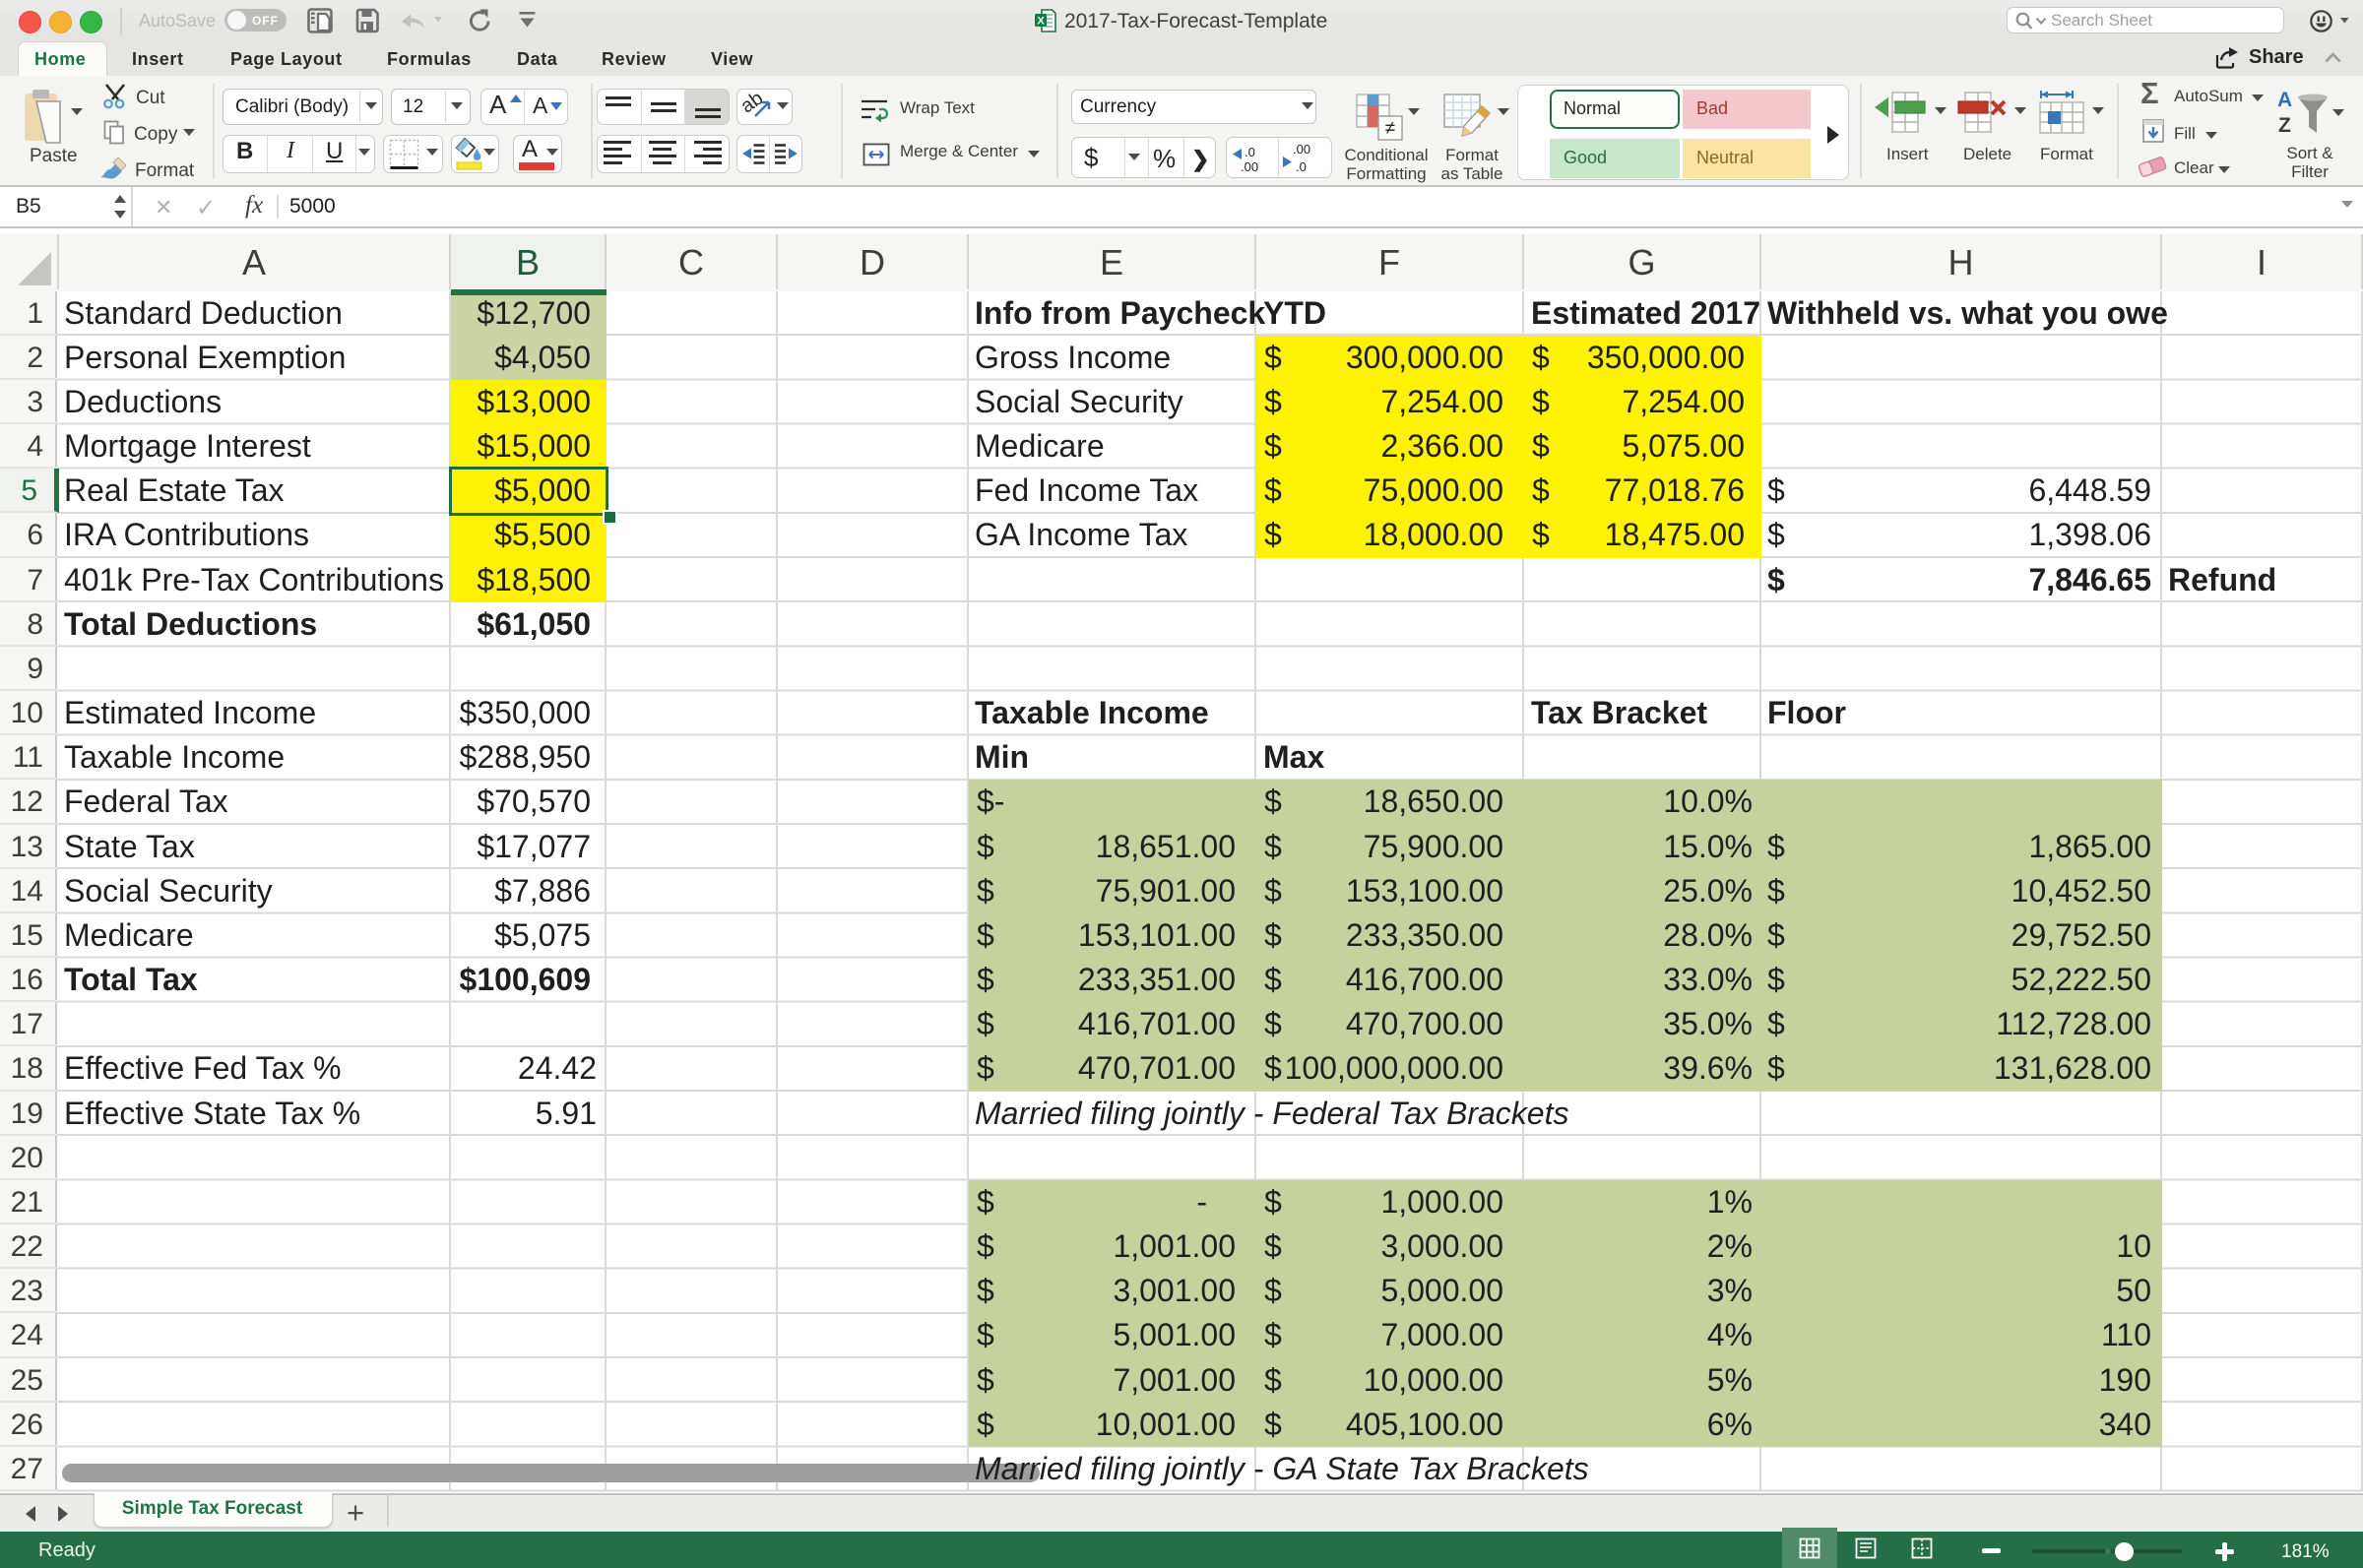  I want to click on svg-text: A, so click(2284, 100).